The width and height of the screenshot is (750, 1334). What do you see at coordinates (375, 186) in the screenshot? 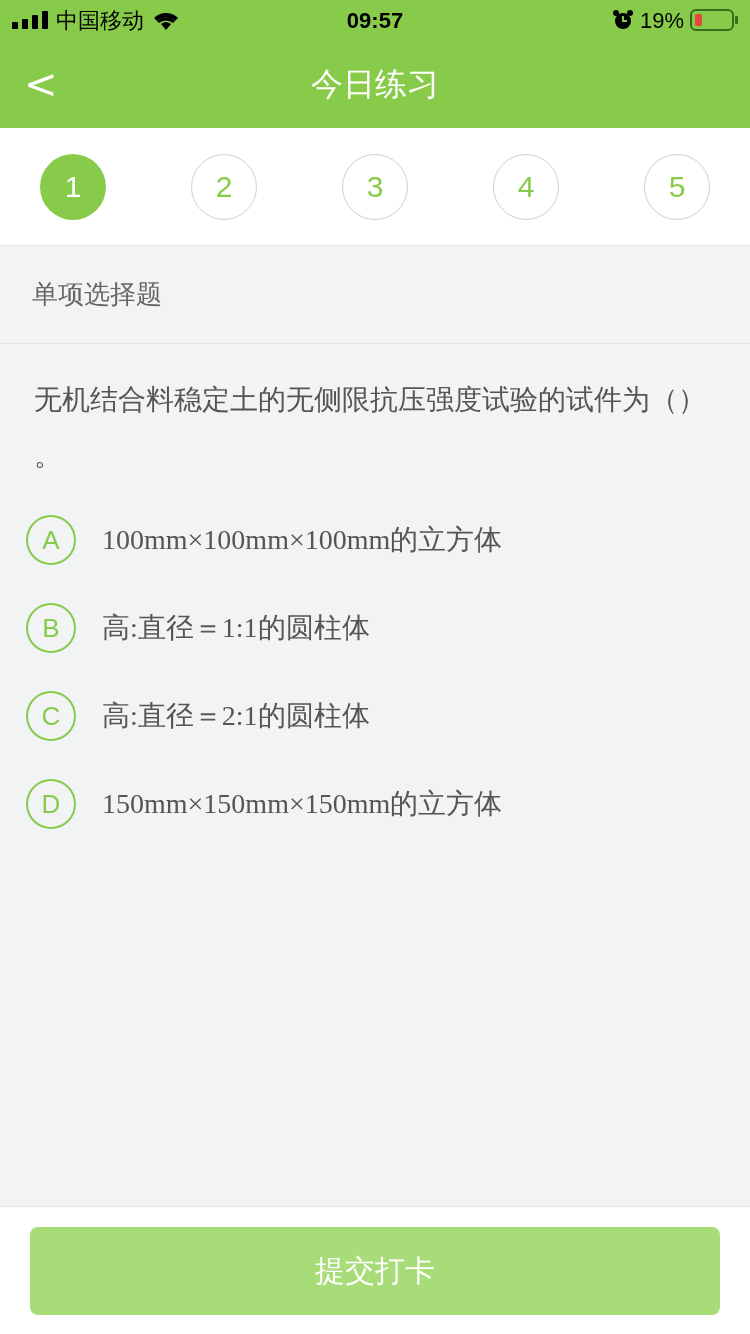
I see `question-number-tab: 3` at bounding box center [375, 186].